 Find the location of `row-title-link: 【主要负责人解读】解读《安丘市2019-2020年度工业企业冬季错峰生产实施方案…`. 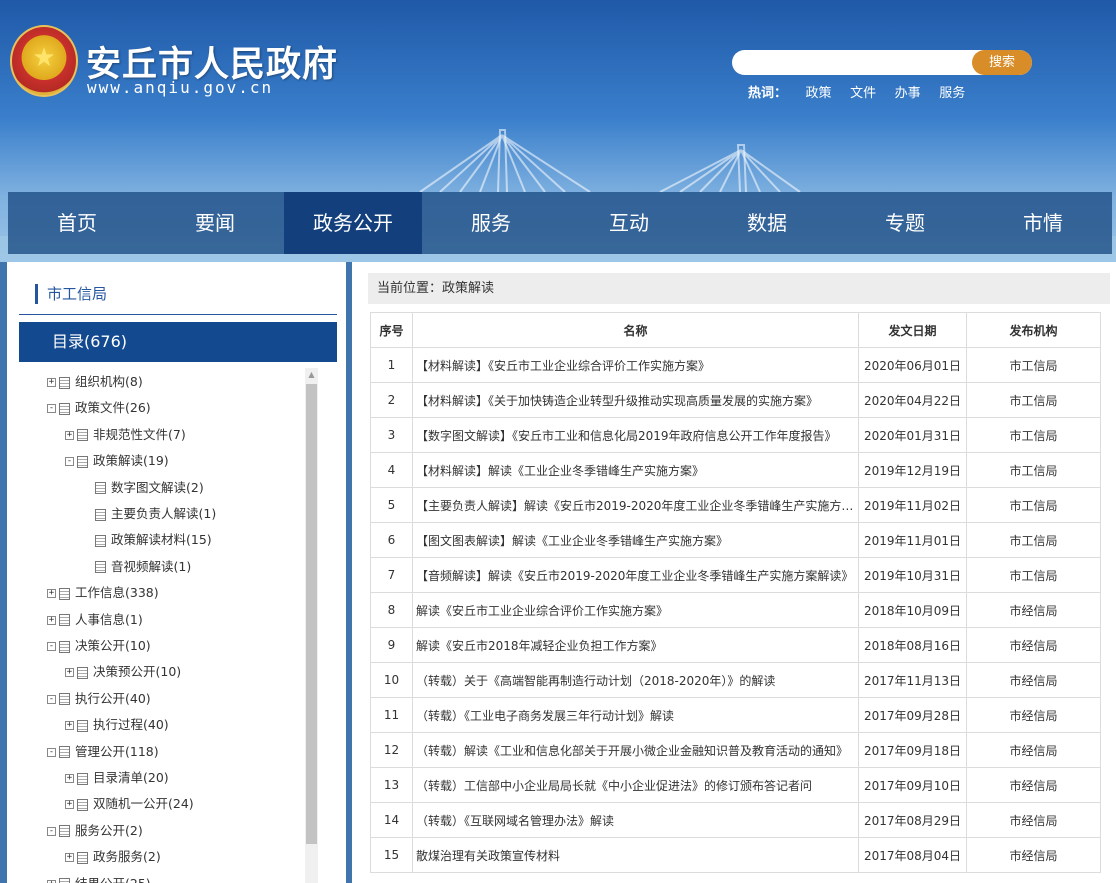

row-title-link: 【主要负责人解读】解读《安丘市2019-2020年度工业企业冬季错峰生产实施方案… is located at coordinates (635, 505).